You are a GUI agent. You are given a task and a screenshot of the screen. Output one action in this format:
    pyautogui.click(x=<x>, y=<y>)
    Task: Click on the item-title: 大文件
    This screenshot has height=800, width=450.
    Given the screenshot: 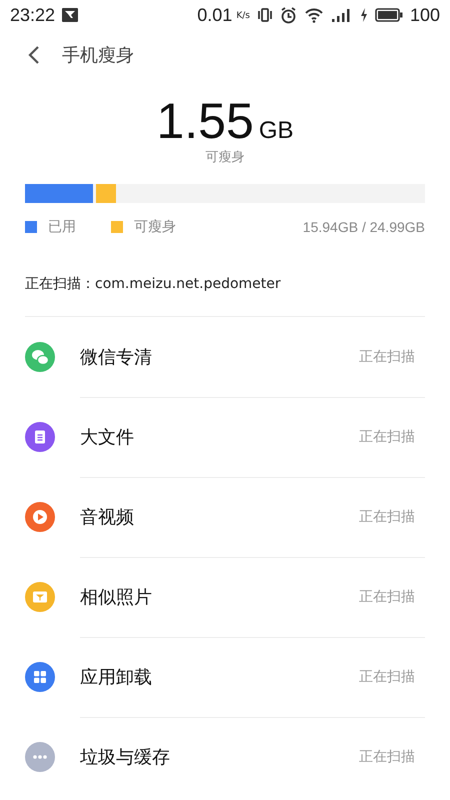 What is the action you would take?
    pyautogui.click(x=107, y=437)
    